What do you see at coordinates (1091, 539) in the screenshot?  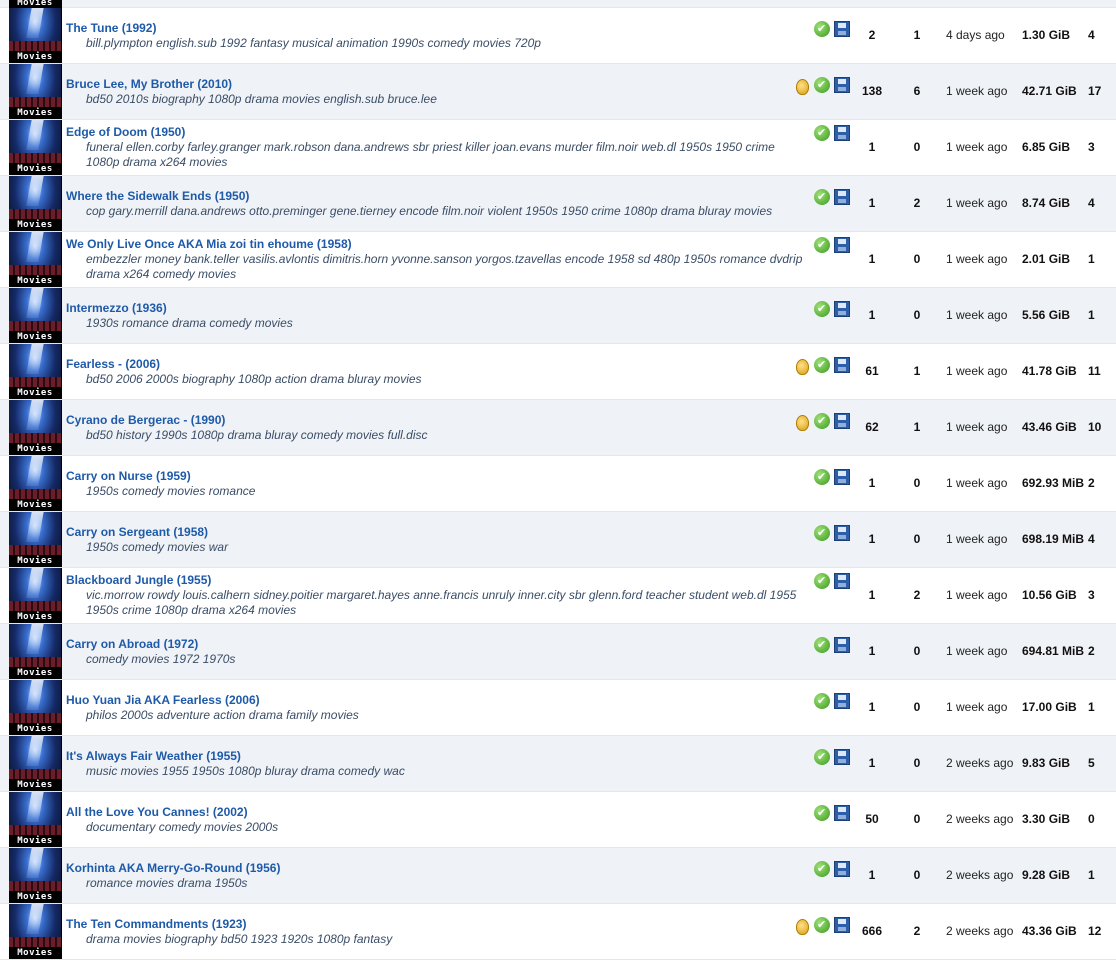 I see `snatched-count: 4` at bounding box center [1091, 539].